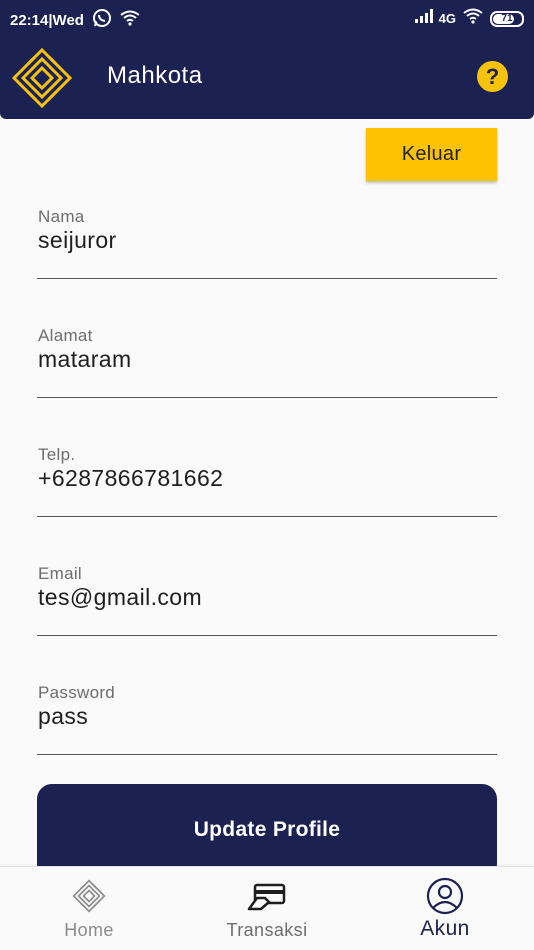  What do you see at coordinates (492, 76) in the screenshot?
I see `help-icon: ?` at bounding box center [492, 76].